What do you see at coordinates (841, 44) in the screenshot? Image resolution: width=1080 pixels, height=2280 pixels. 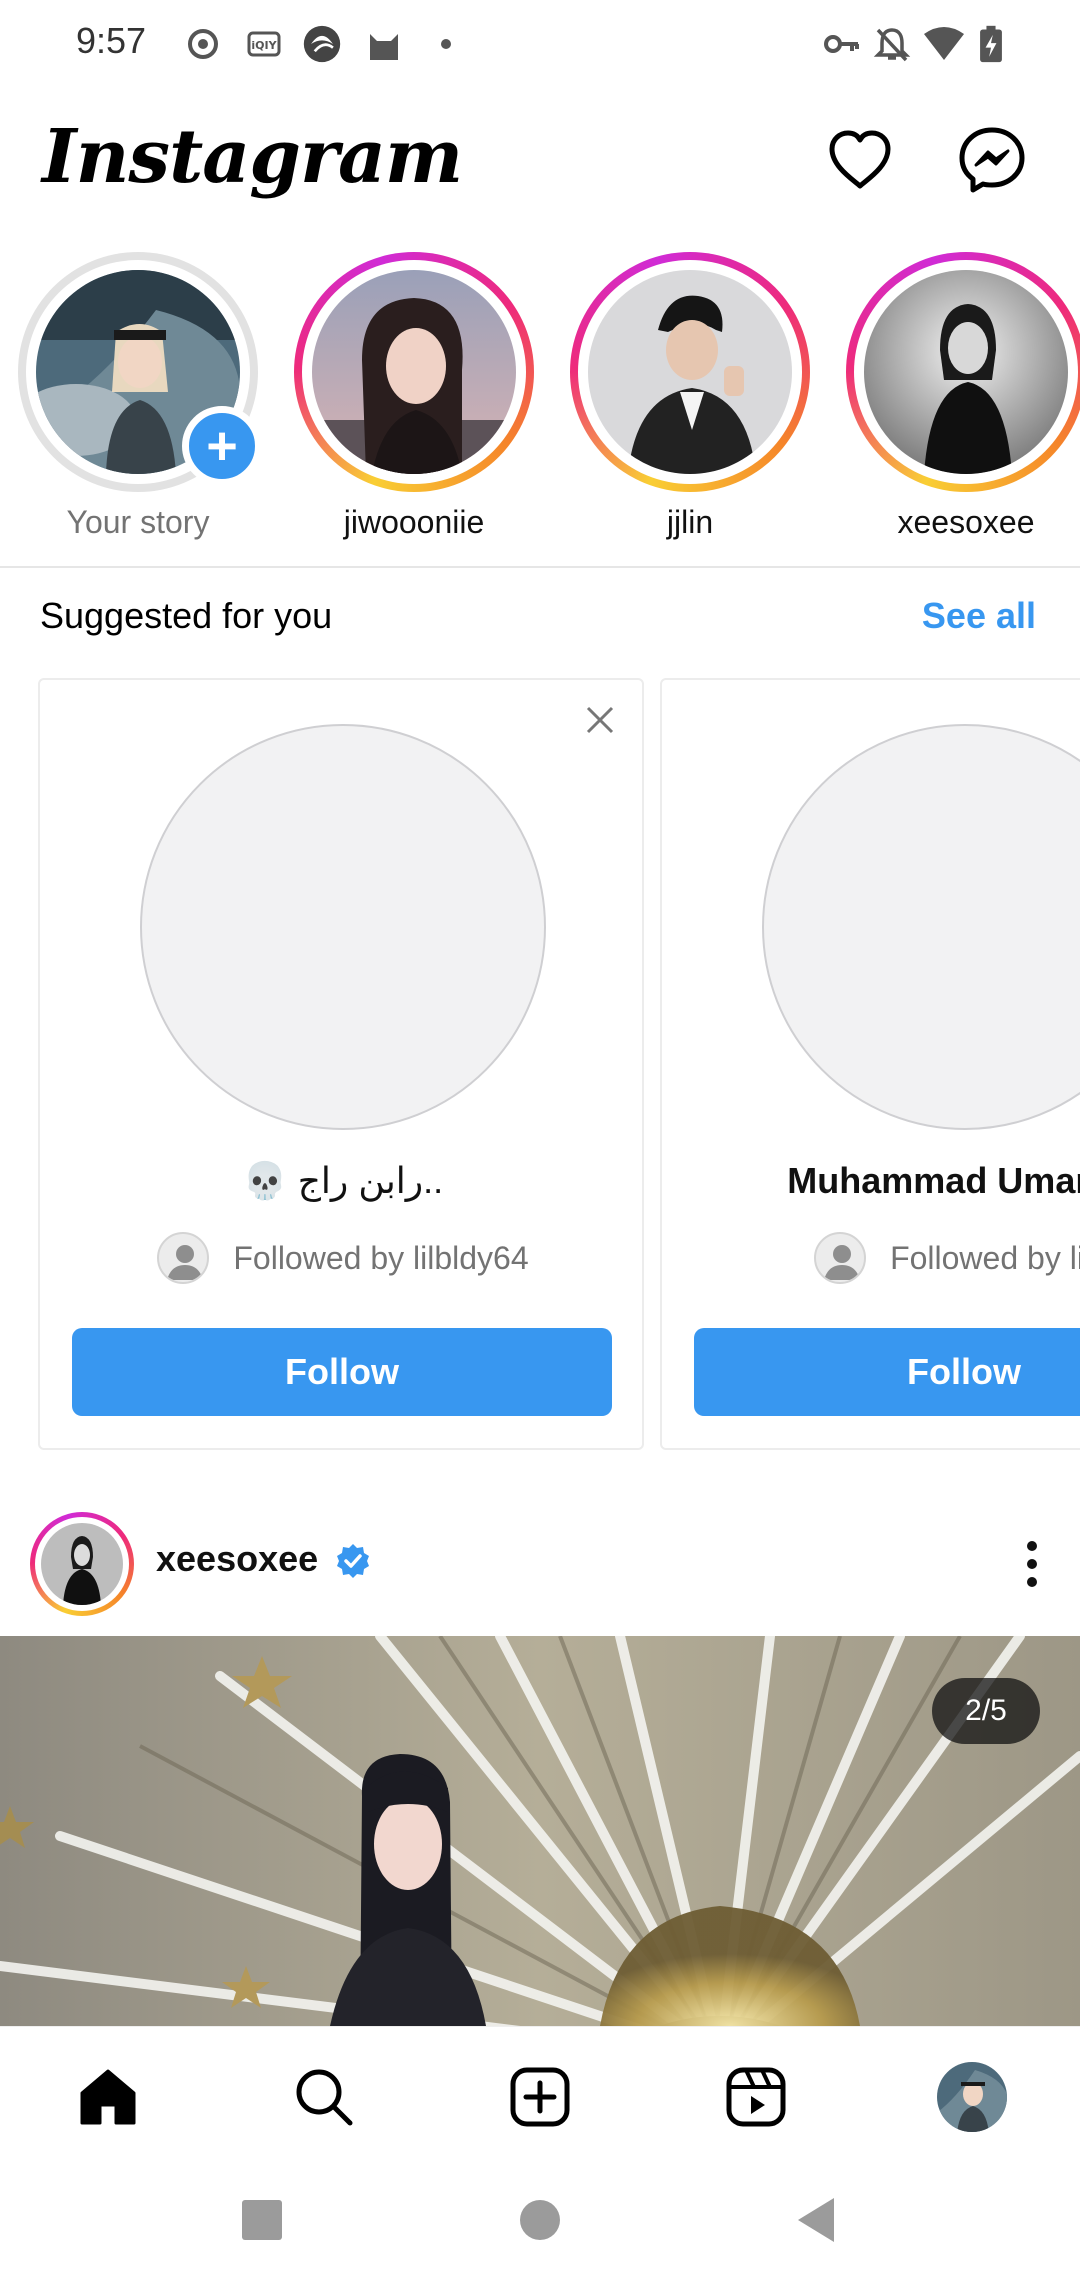 I see `vpn-key-icon` at bounding box center [841, 44].